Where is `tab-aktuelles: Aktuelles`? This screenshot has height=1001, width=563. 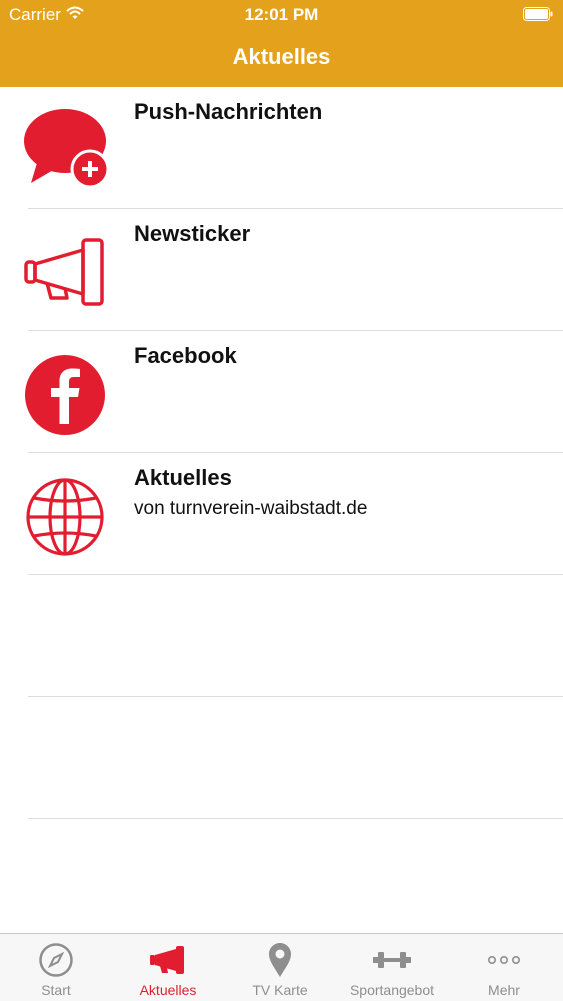
tab-aktuelles: Aktuelles is located at coordinates (168, 967).